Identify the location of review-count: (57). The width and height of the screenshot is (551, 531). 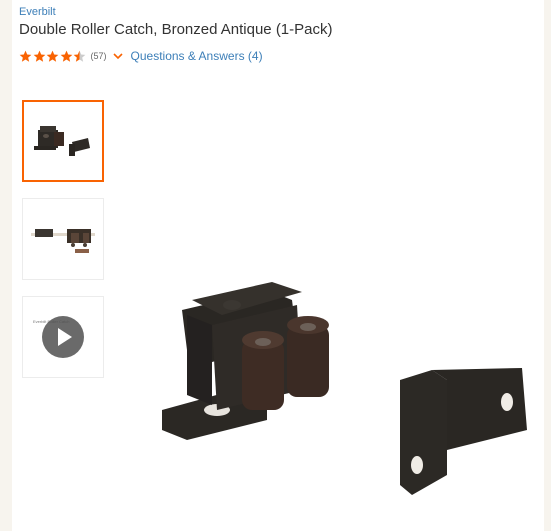
(99, 56).